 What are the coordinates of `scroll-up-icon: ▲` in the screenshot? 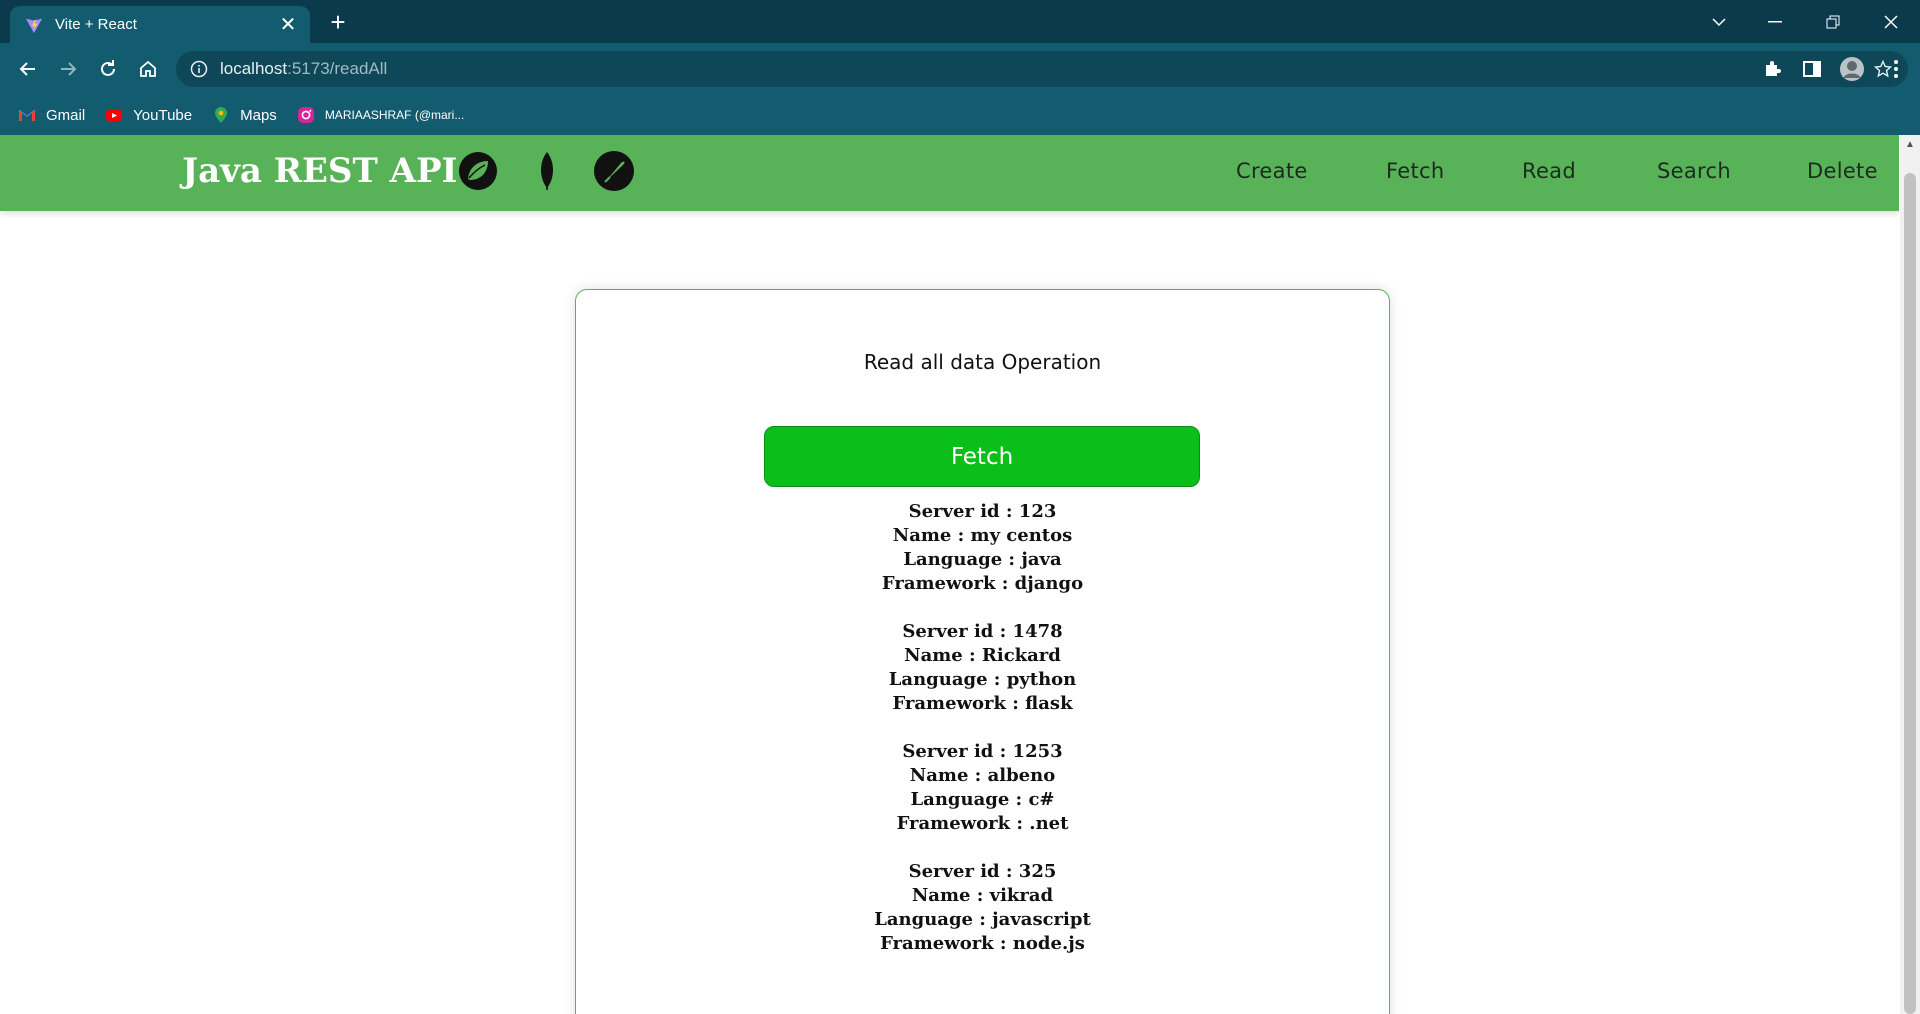 It's located at (1910, 145).